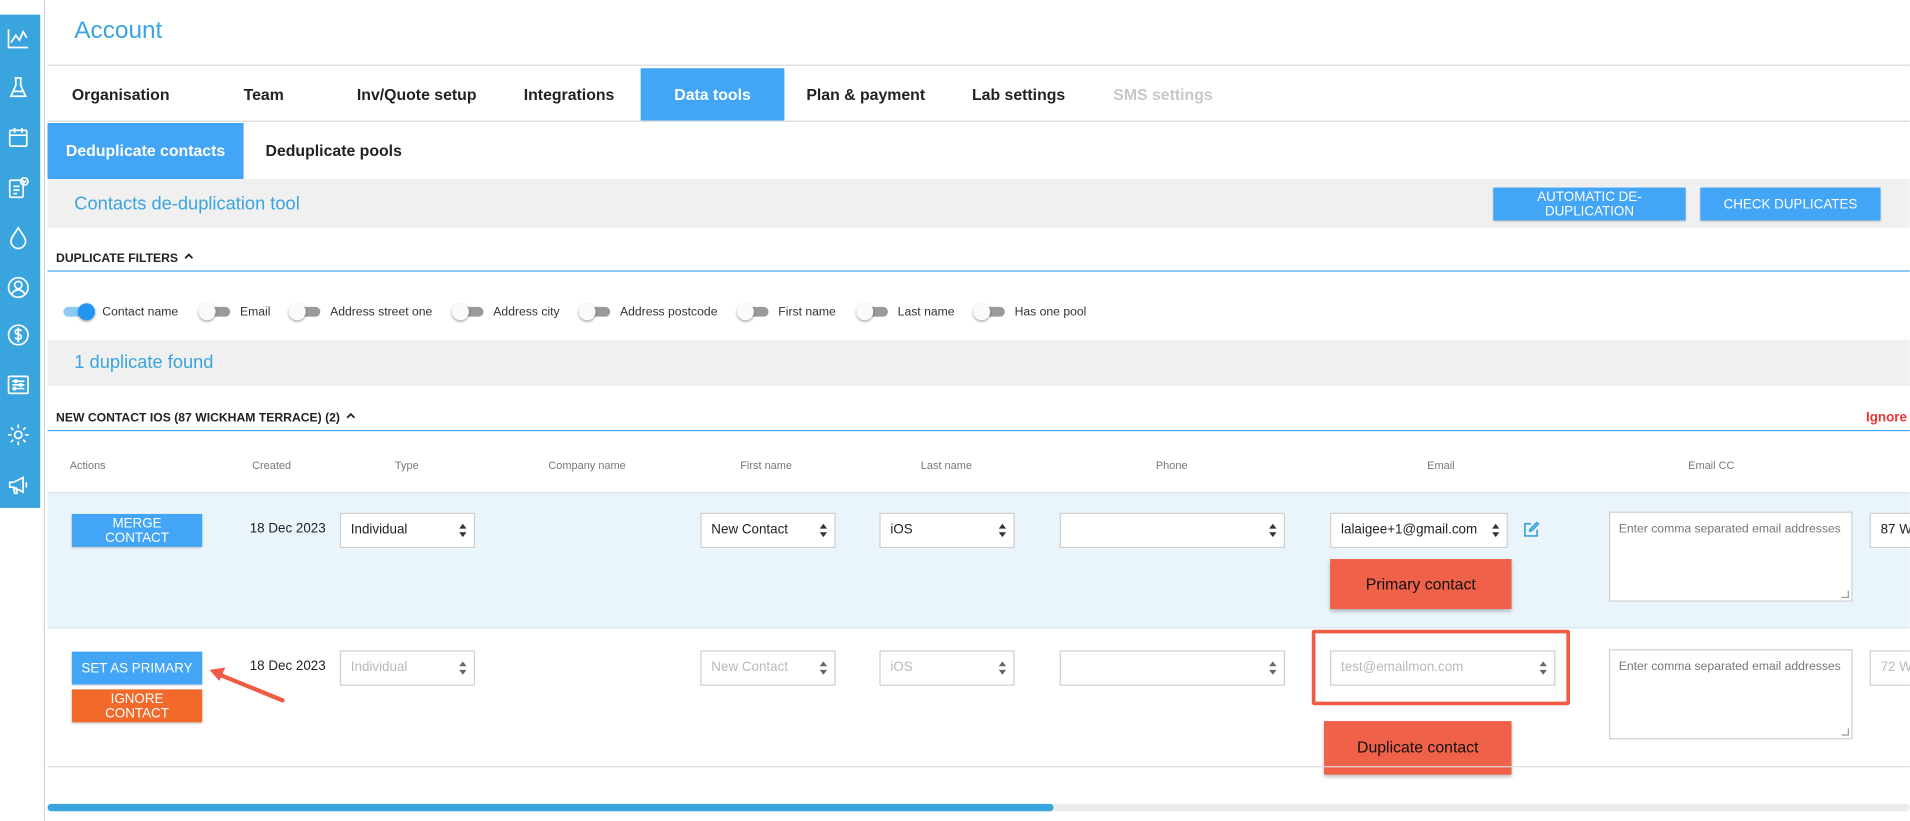 This screenshot has width=1910, height=821. Describe the element at coordinates (140, 312) in the screenshot. I see `filter-label: Contact name` at that location.